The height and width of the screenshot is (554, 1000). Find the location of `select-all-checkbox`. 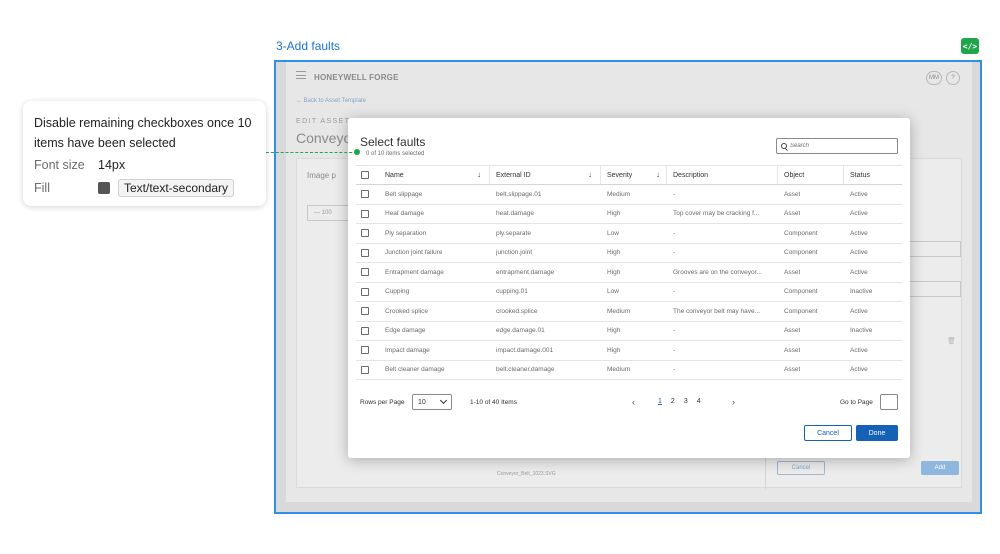

select-all-checkbox is located at coordinates (365, 175).